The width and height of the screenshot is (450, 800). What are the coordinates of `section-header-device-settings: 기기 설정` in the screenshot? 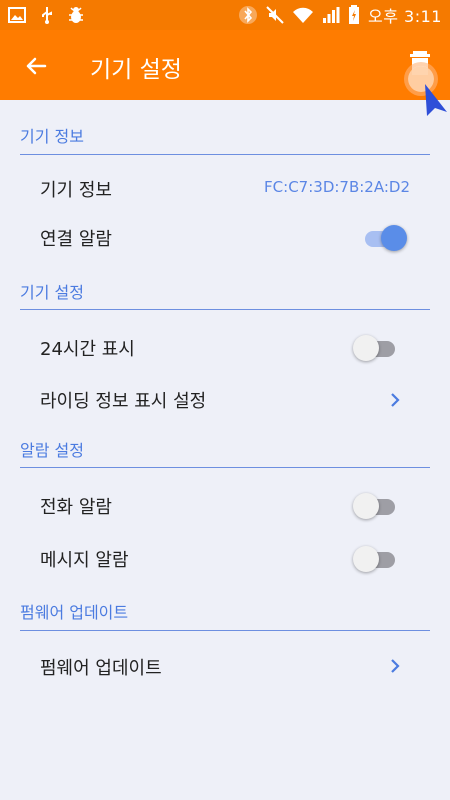 It's located at (52, 292).